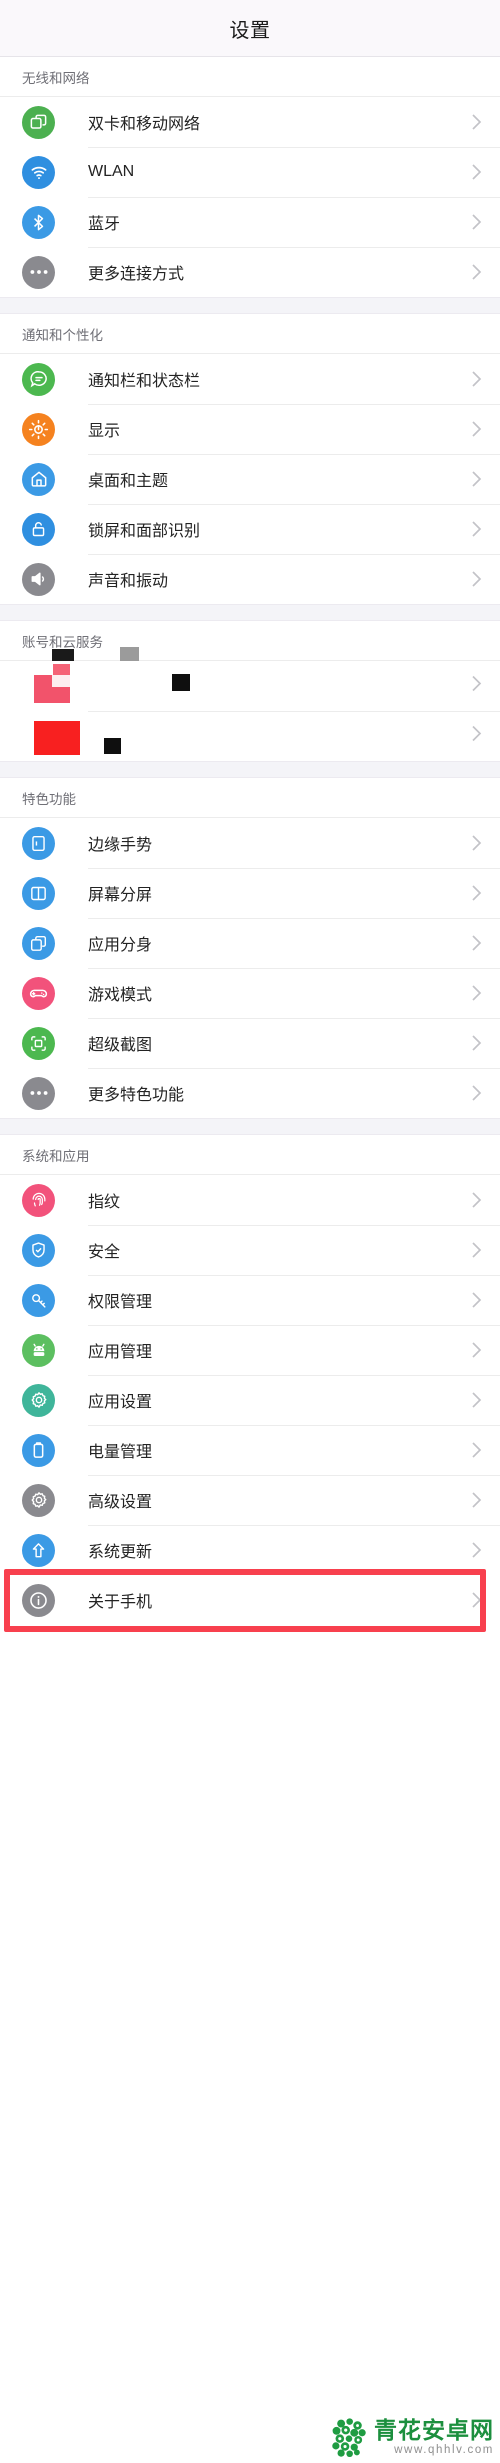 This screenshot has width=500, height=2463. Describe the element at coordinates (120, 845) in the screenshot. I see `setting-row-label: 边缘手势` at that location.